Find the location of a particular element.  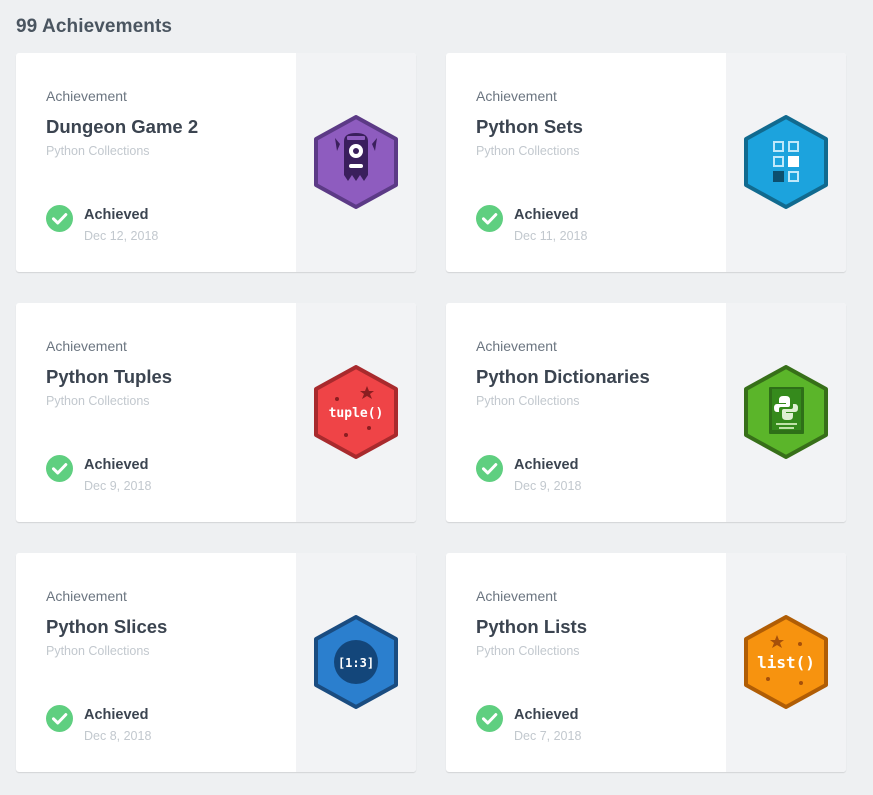

achievement-title: Python Dictionaries is located at coordinates (563, 377).